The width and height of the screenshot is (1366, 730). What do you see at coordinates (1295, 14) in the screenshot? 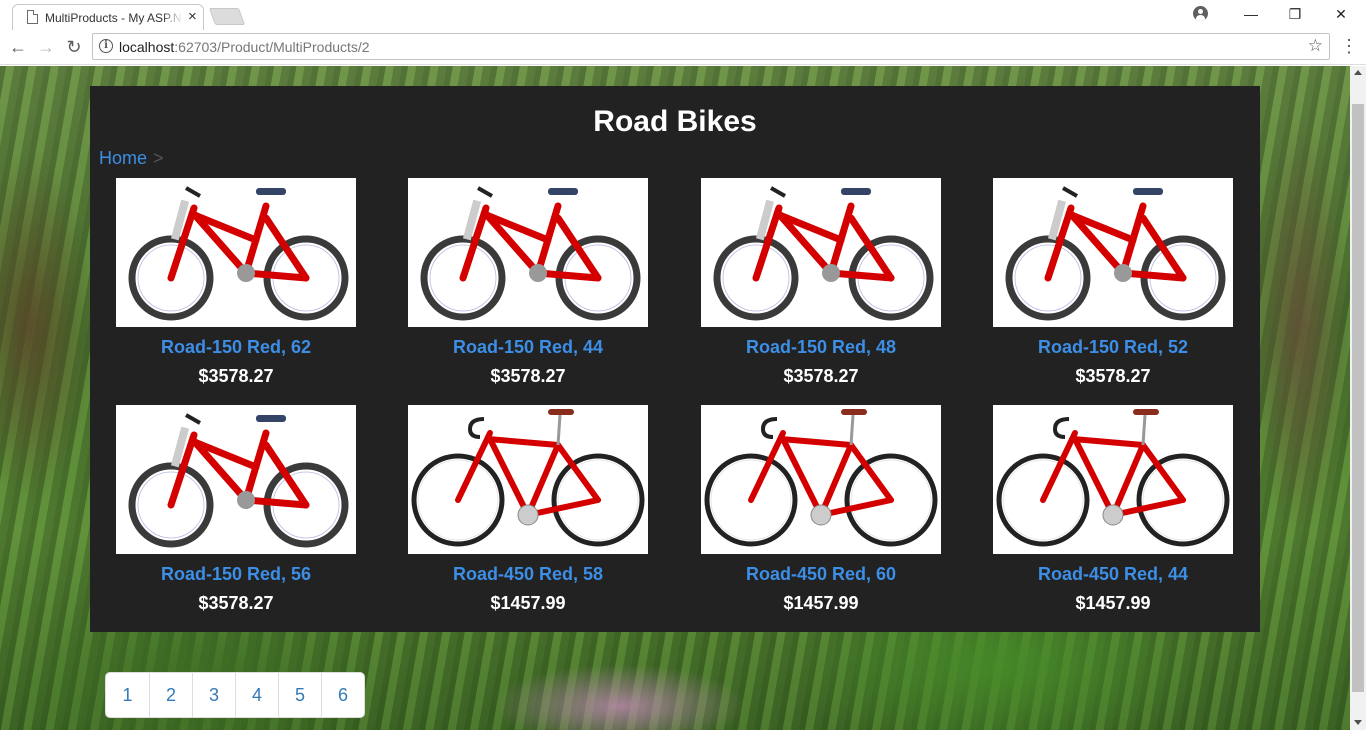
I see `maximize-button: ❐` at bounding box center [1295, 14].